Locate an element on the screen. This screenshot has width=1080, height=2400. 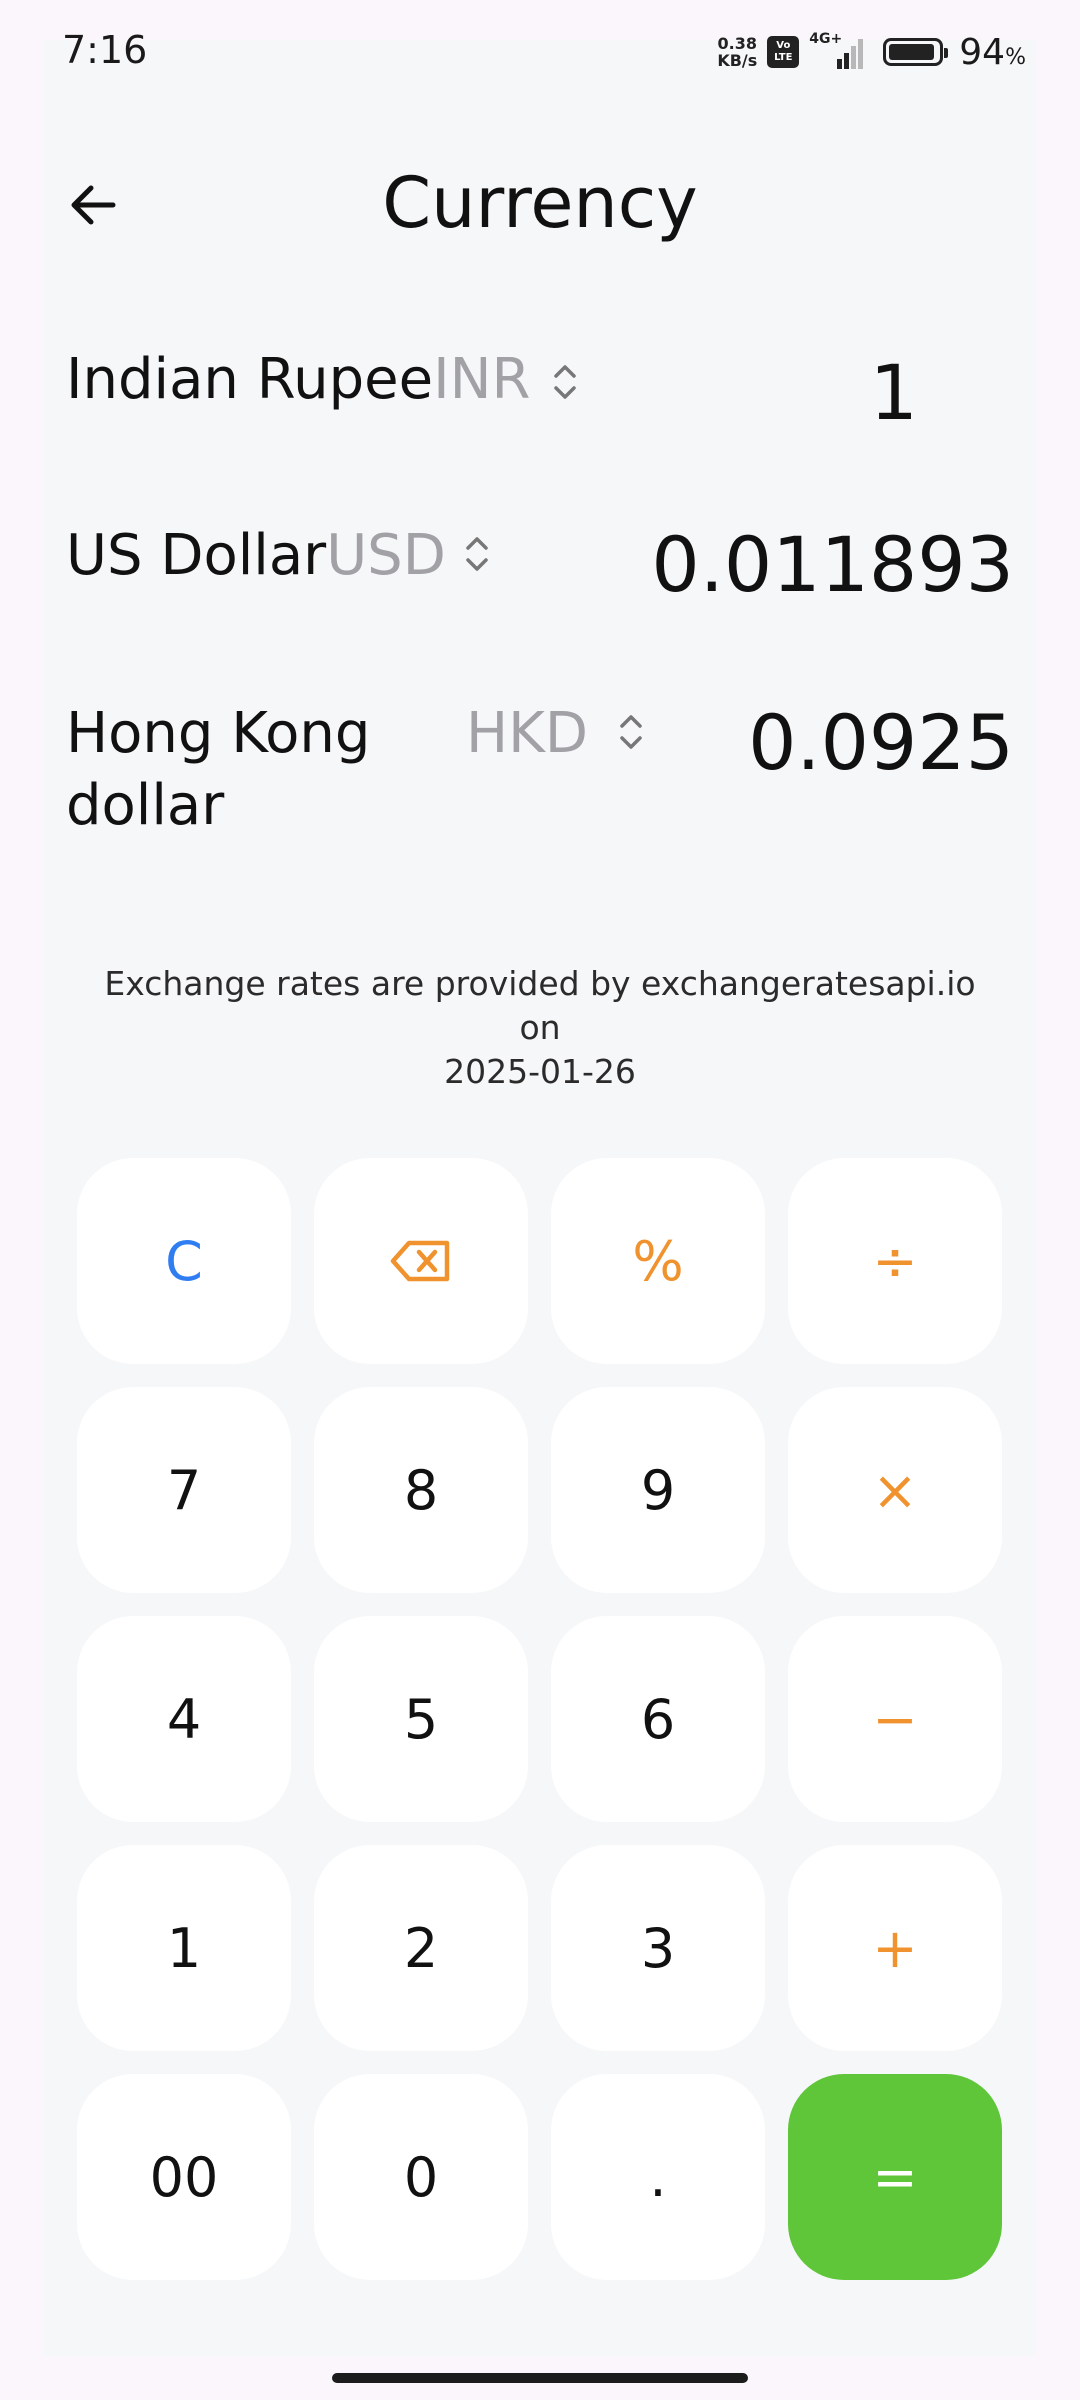
battery-percent-unit: % is located at coordinates (1015, 57).